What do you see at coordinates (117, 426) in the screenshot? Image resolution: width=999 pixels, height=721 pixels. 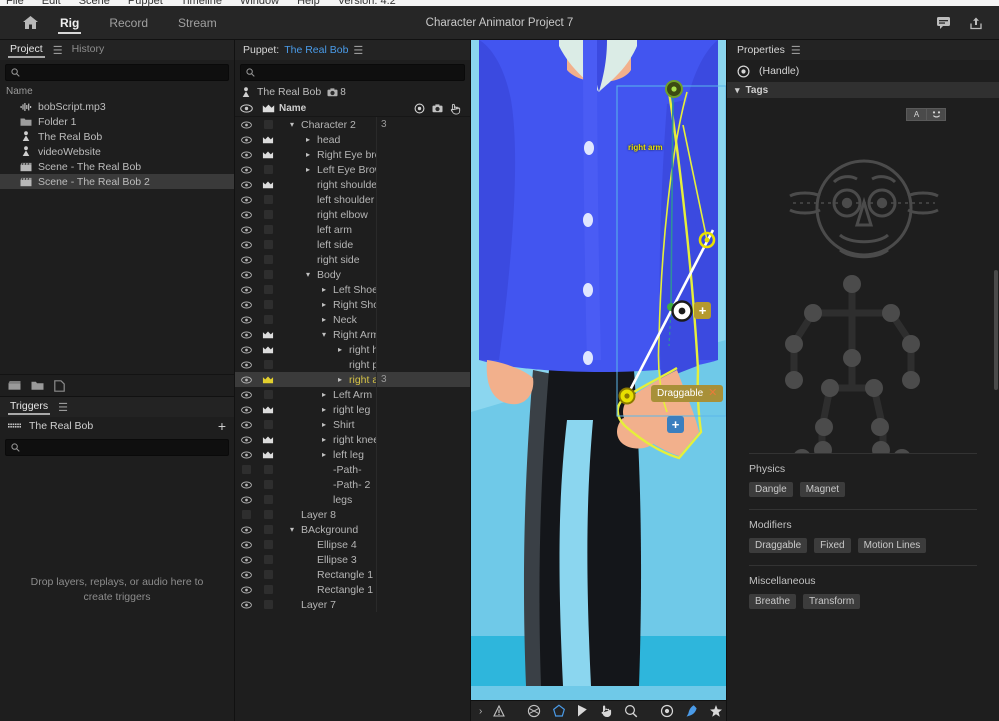 I see `triggers-puppet-row: The Real Bob +` at bounding box center [117, 426].